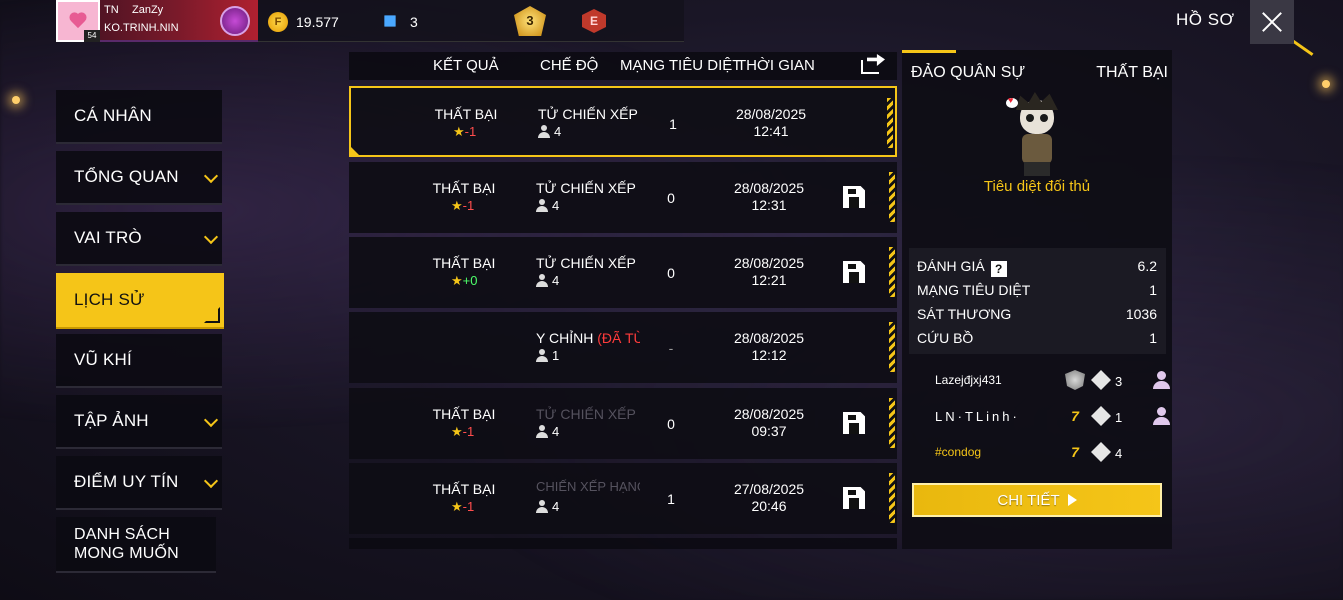 The height and width of the screenshot is (600, 1343). What do you see at coordinates (126, 481) in the screenshot?
I see `sidebar-item-label: ĐIỂM UY TÍN` at bounding box center [126, 481].